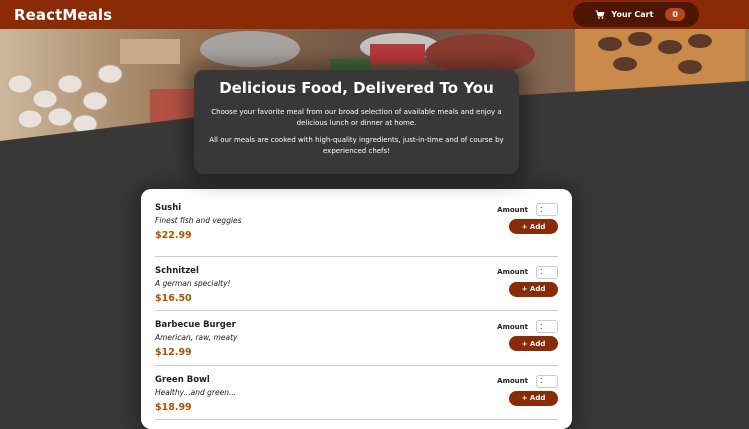 This screenshot has height=429, width=749. I want to click on cart-label: Your Cart, so click(632, 14).